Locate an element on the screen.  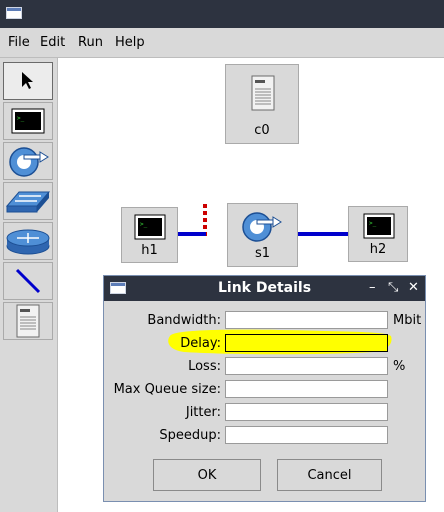
delay-input is located at coordinates (306, 343).